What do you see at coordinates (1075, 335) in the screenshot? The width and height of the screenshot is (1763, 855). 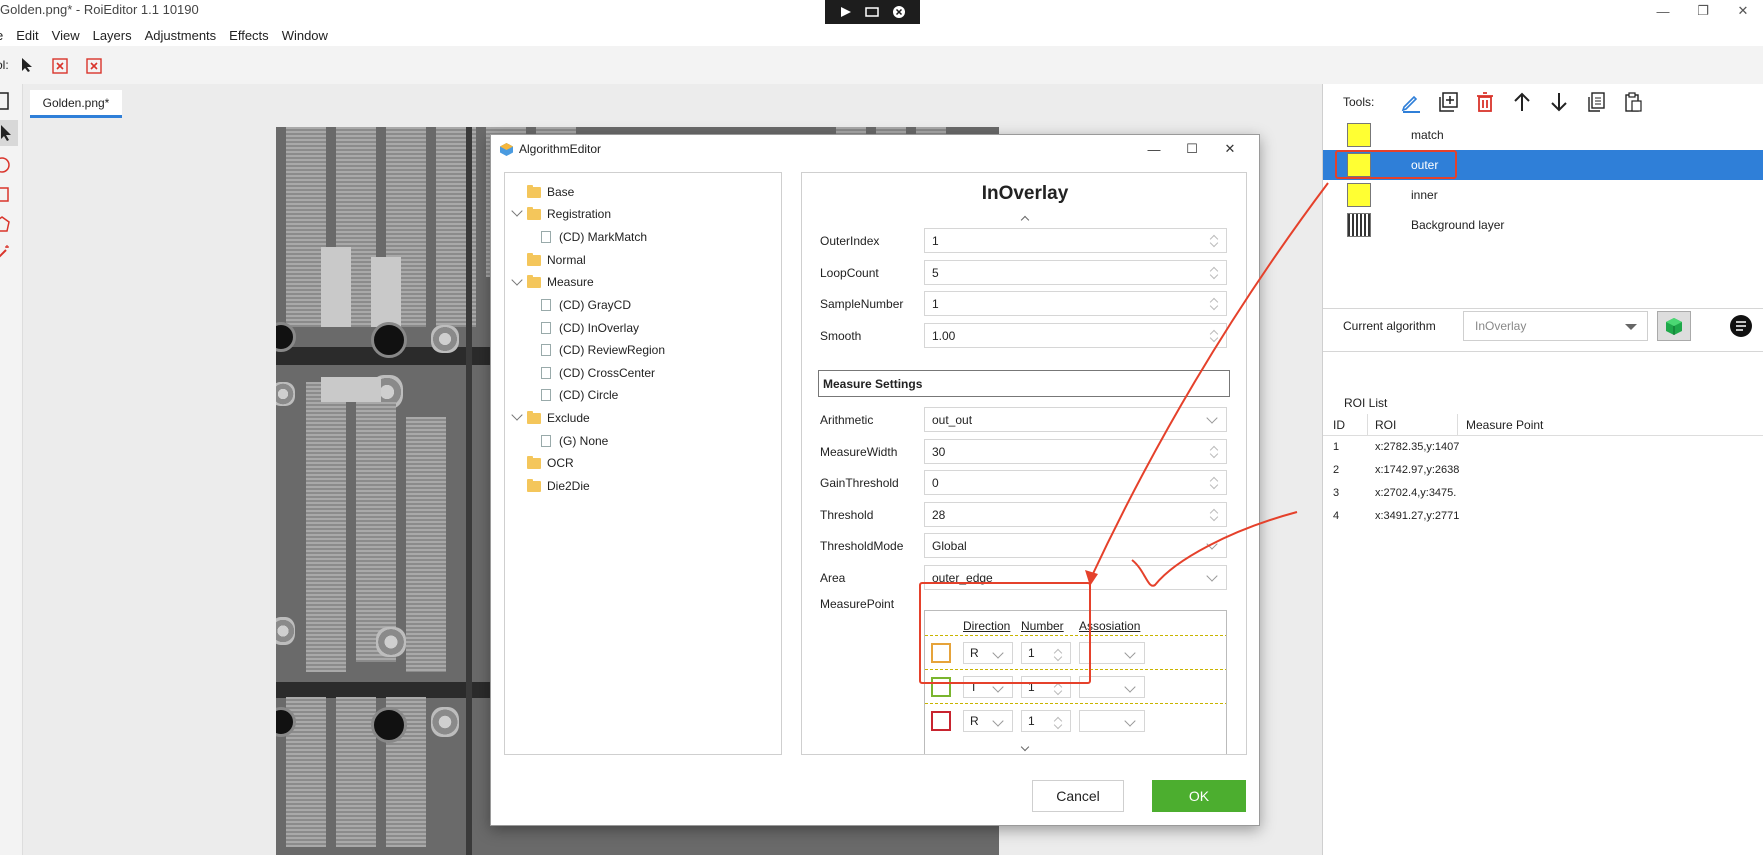 I see `smooth-spinbox: 1.00` at bounding box center [1075, 335].